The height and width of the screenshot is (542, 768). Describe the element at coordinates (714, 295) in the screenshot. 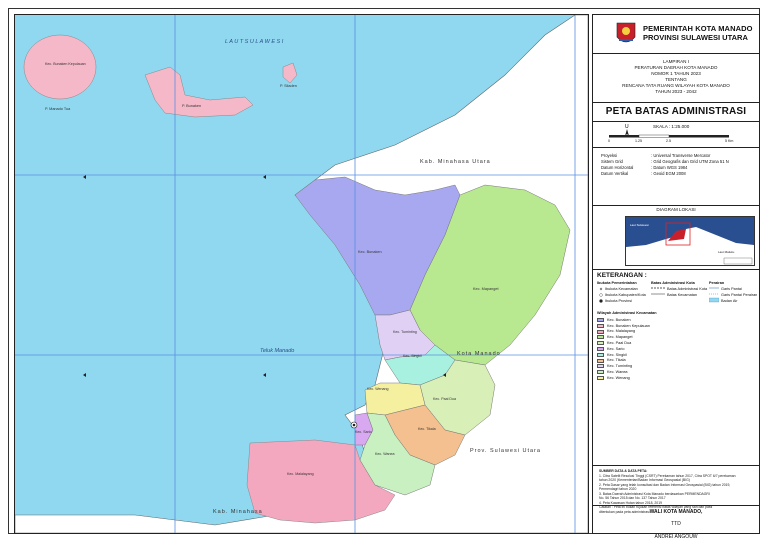

I see `water-symbols-icon` at that location.